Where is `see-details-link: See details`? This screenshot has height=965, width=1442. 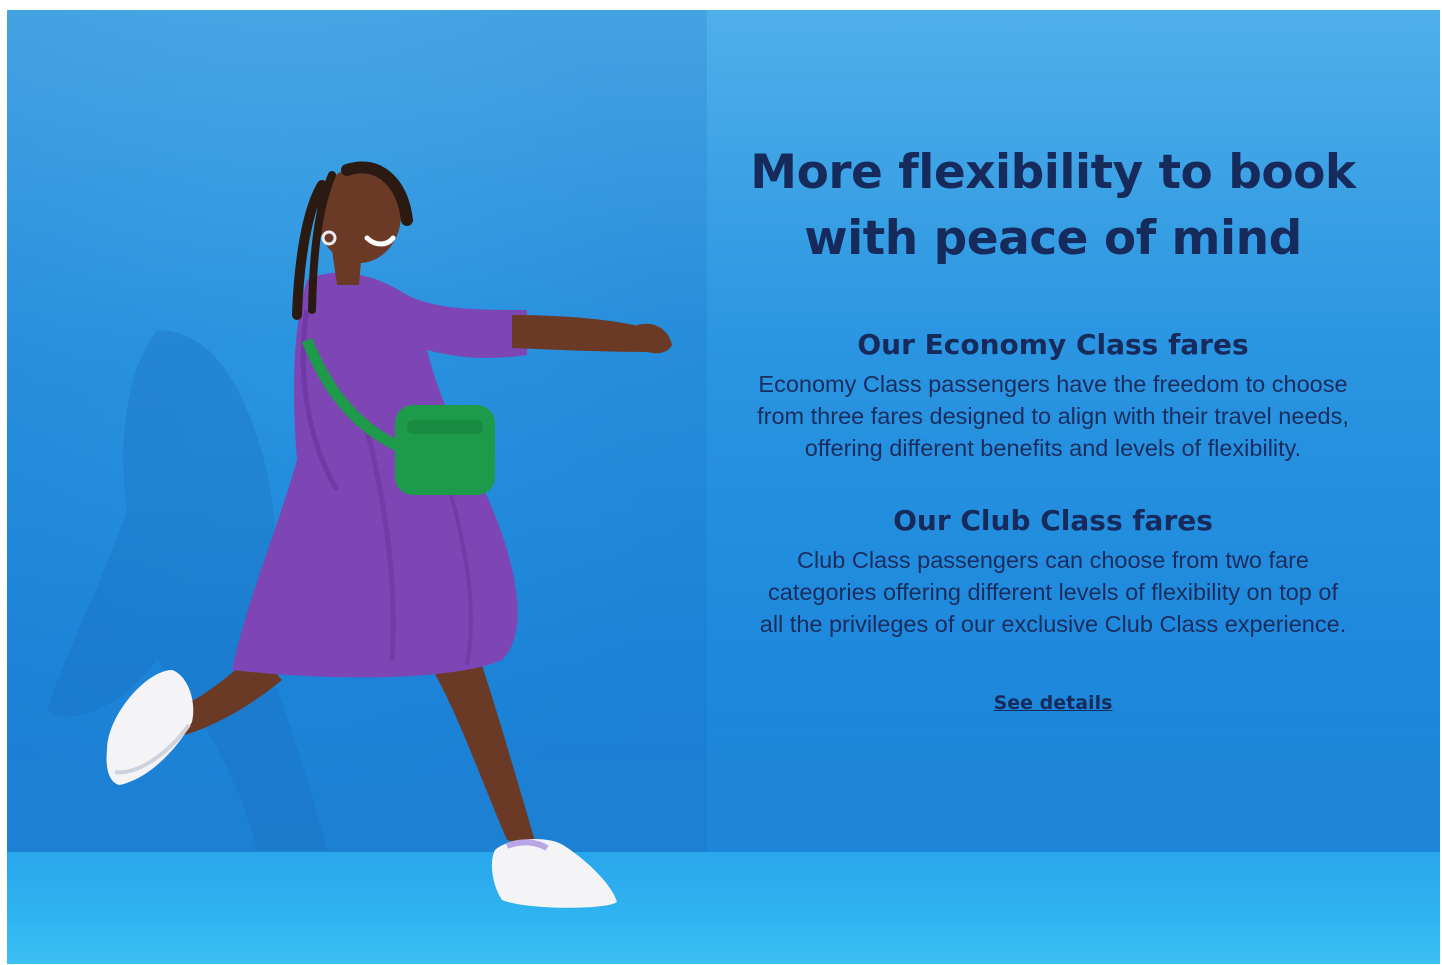
see-details-link: See details is located at coordinates (1053, 703).